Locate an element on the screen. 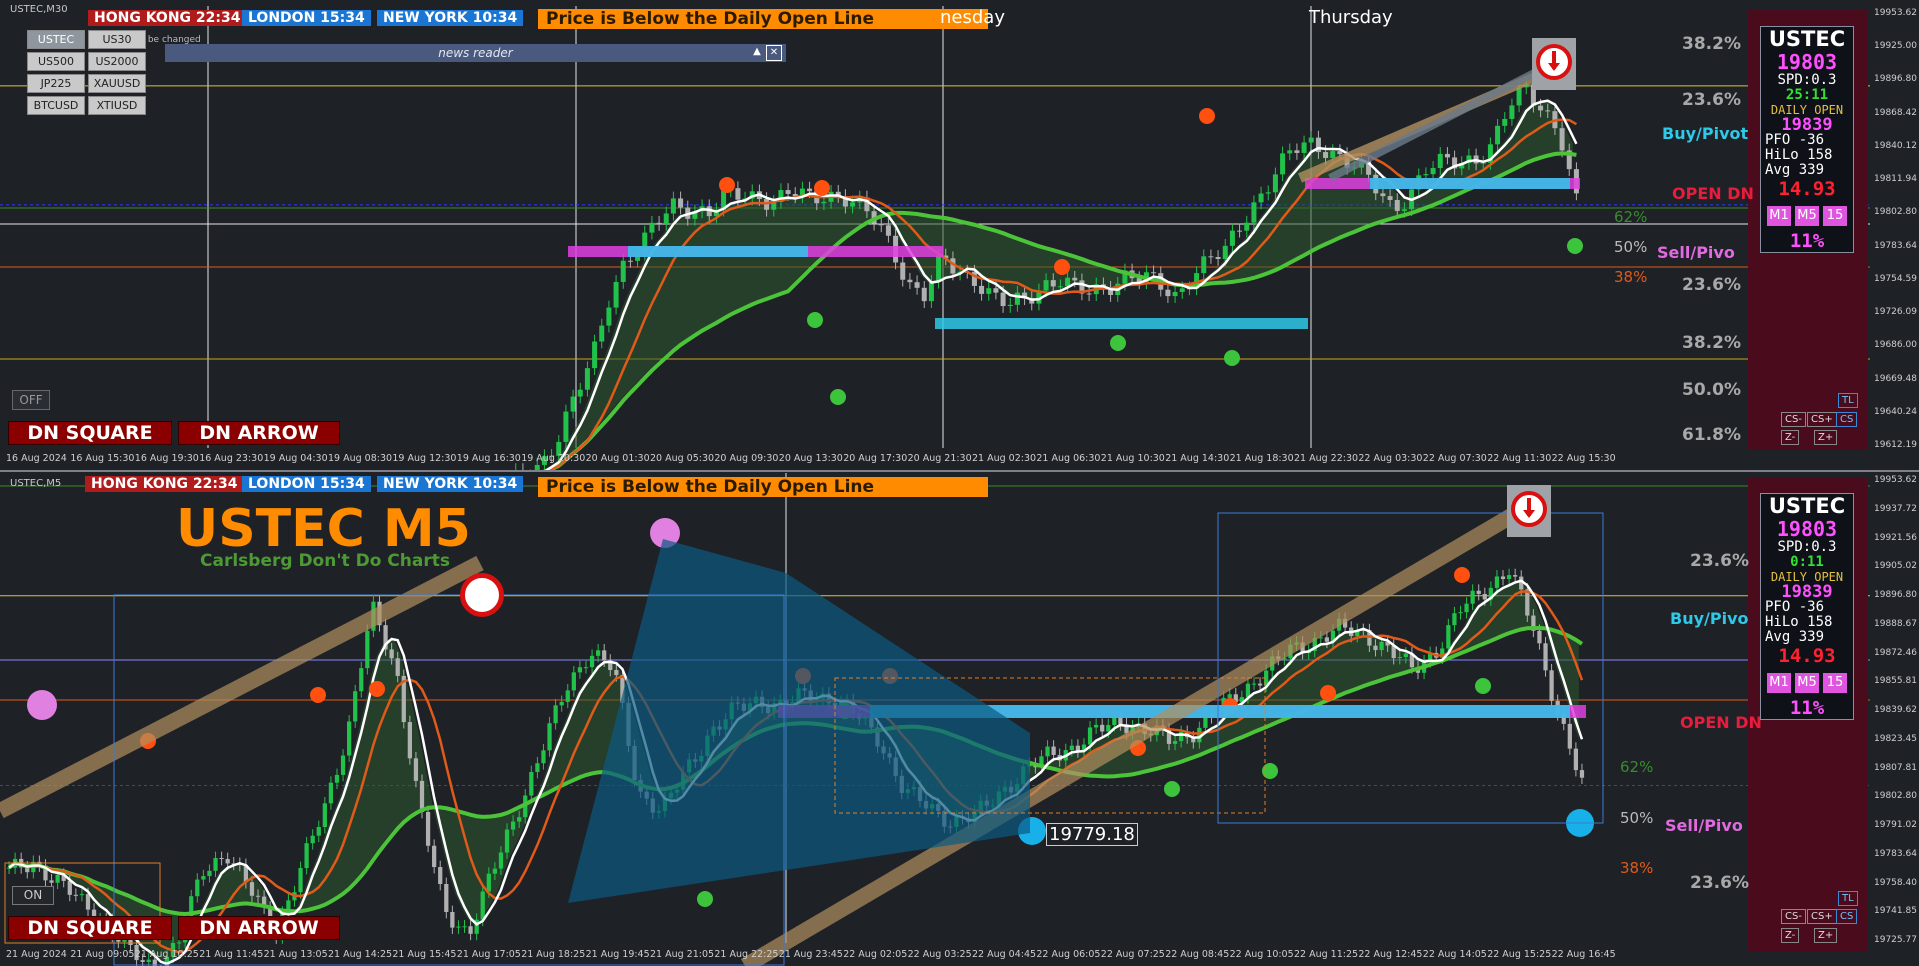 The image size is (1919, 966). time-tick-label: 22 Aug 04:45 is located at coordinates (1004, 954).